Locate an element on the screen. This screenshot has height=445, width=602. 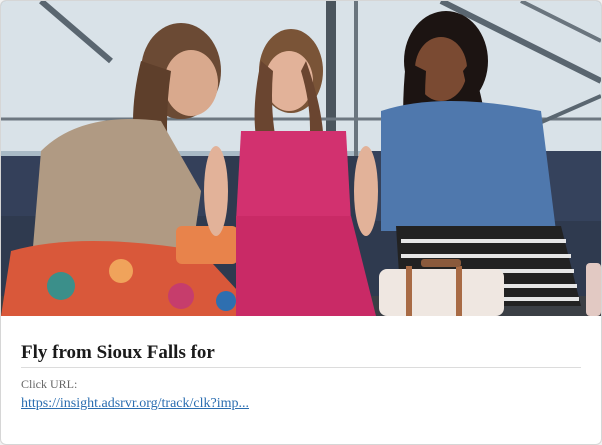
ad-headline: Fly from Sioux Falls for is located at coordinates (301, 353).